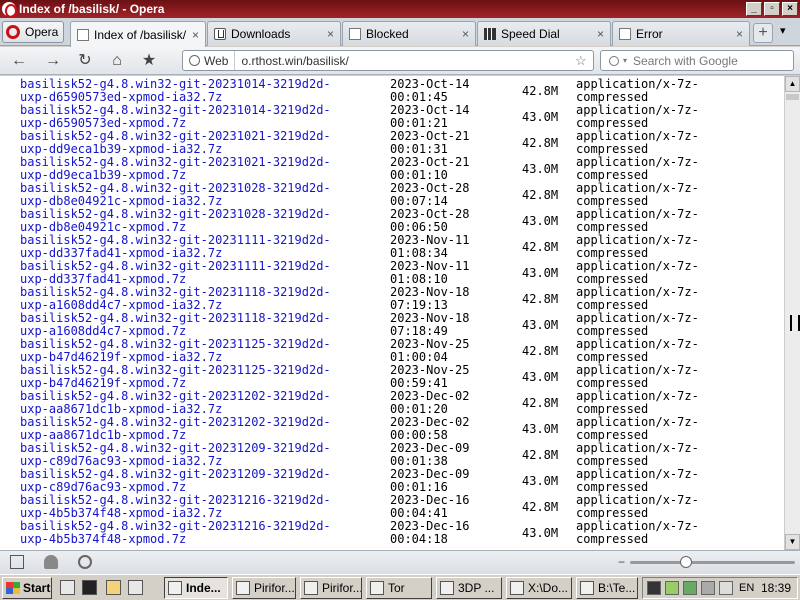  What do you see at coordinates (772, 9) in the screenshot?
I see `maximize-button: ▫` at bounding box center [772, 9].